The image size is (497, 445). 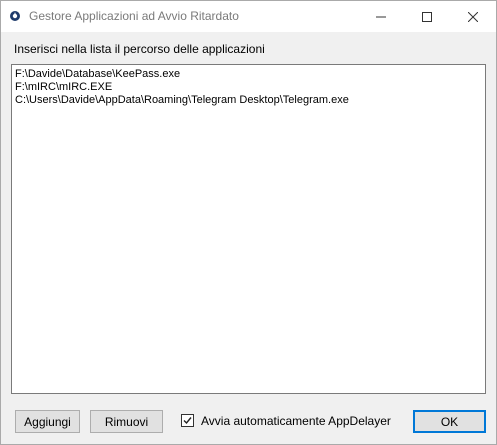 What do you see at coordinates (248, 16) in the screenshot?
I see `title-bar: Gestore Applicazioni ad Avvio Ritardato` at bounding box center [248, 16].